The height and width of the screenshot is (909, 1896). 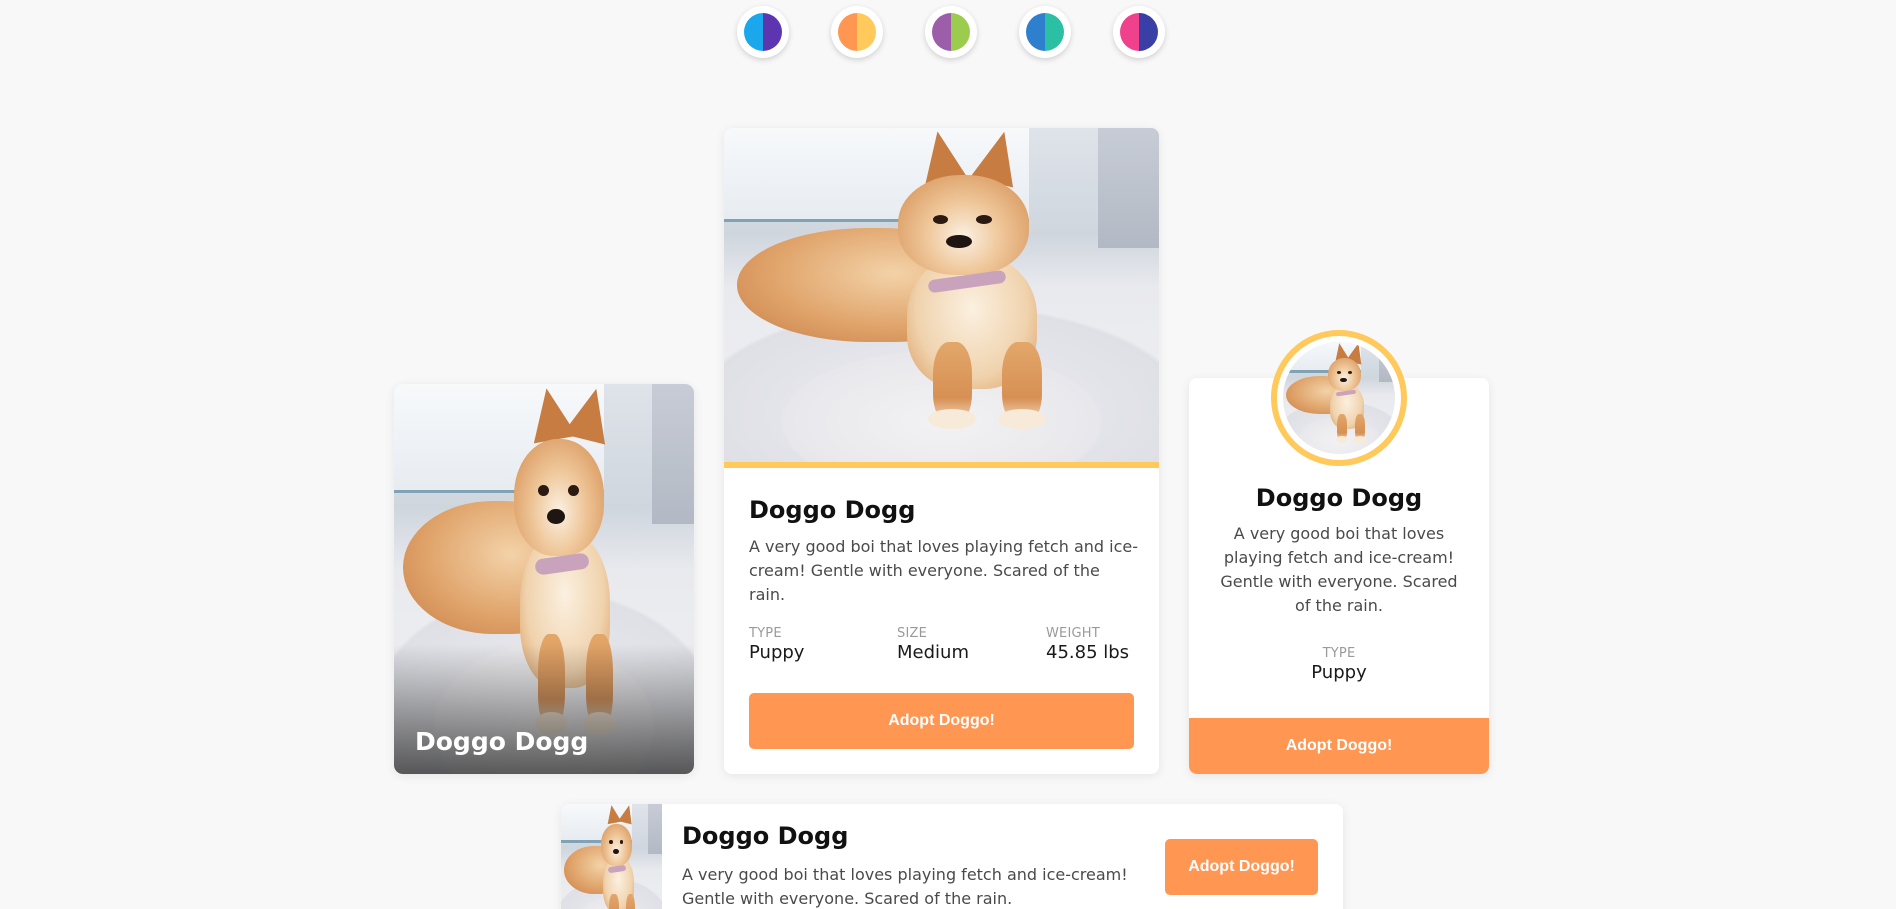 I want to click on dog-card-image: Doggo Dogg, so click(x=544, y=579).